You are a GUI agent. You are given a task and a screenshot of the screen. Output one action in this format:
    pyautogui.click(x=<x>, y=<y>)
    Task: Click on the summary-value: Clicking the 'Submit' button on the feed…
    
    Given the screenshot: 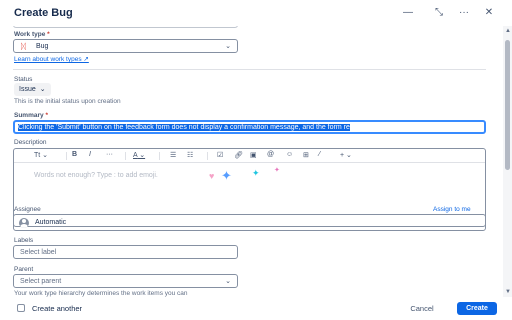 What is the action you would take?
    pyautogui.click(x=184, y=127)
    